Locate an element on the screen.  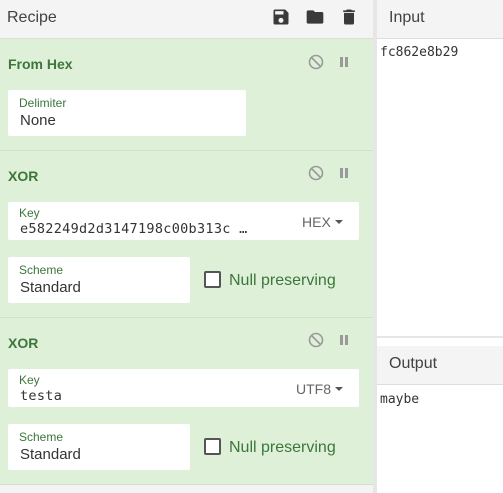
delimiter-value: None is located at coordinates (38, 120).